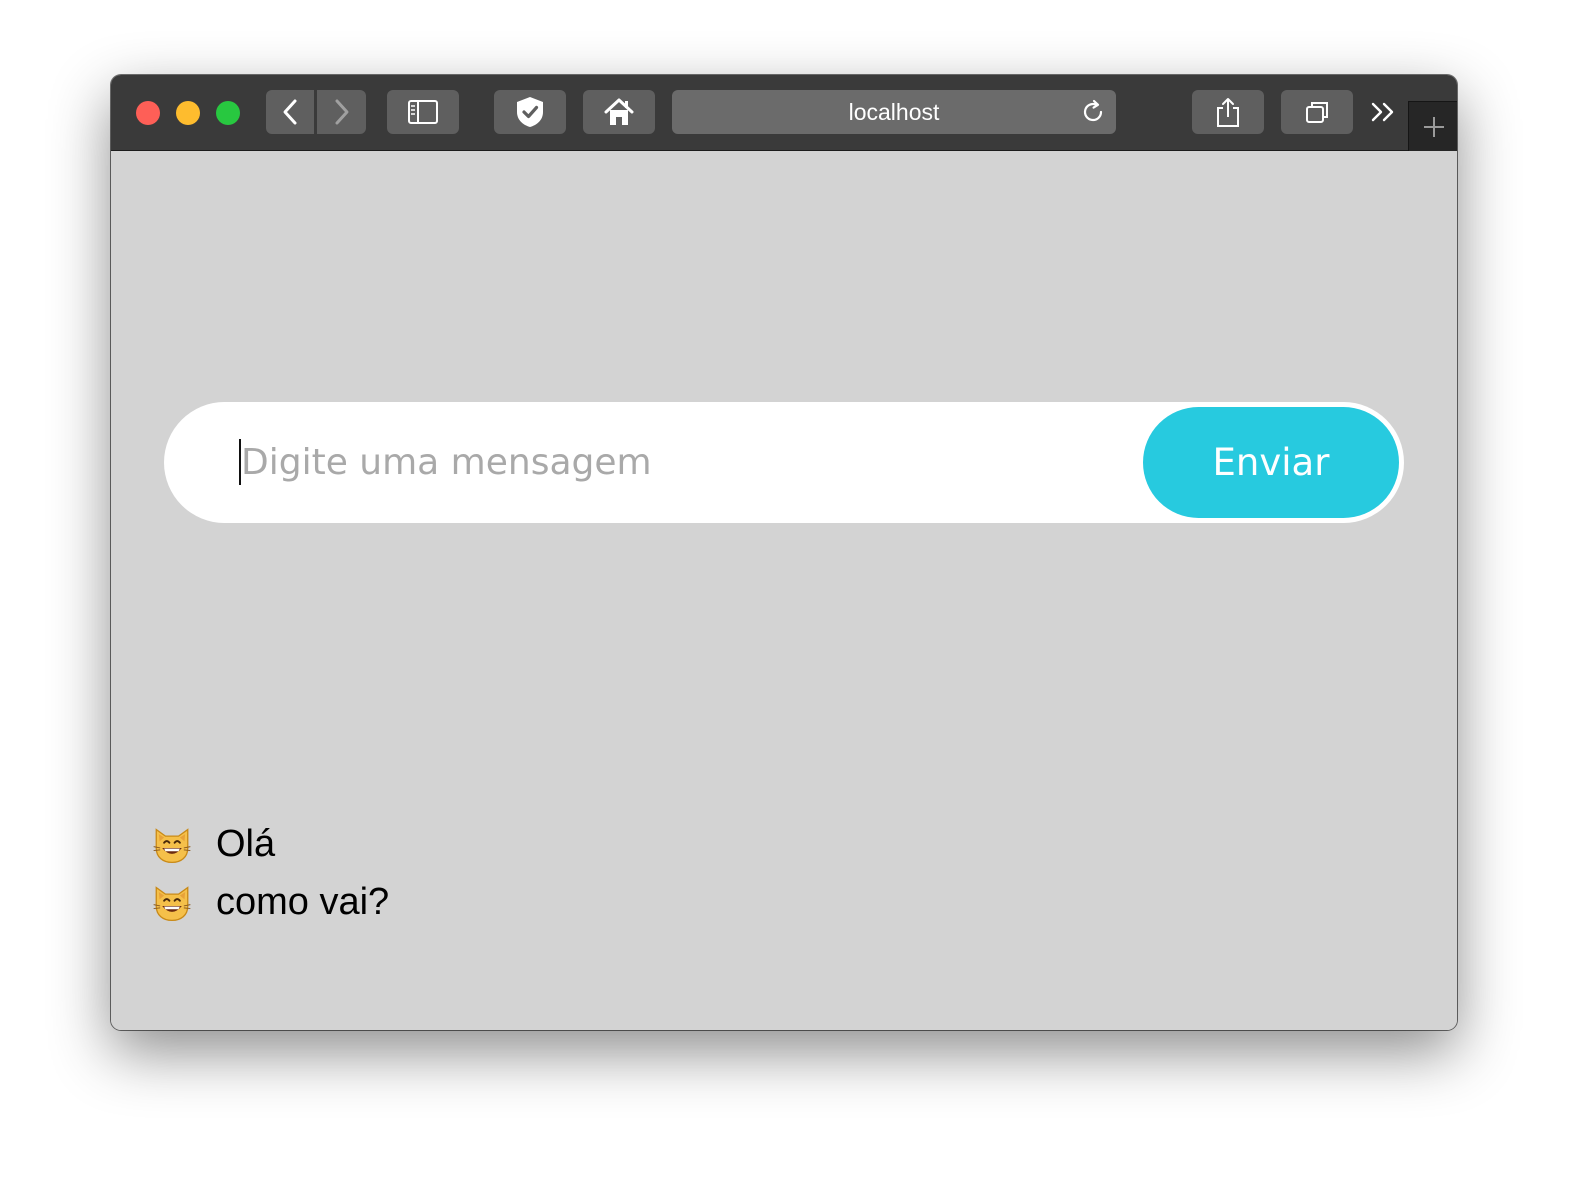  I want to click on address-bar: localhost, so click(894, 112).